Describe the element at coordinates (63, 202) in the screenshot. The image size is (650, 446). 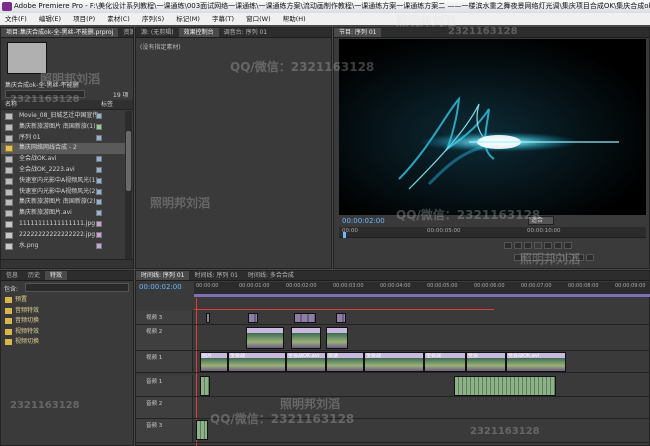
I see `list-item: 集庆新旅游图片 南国新旅(2)` at that location.